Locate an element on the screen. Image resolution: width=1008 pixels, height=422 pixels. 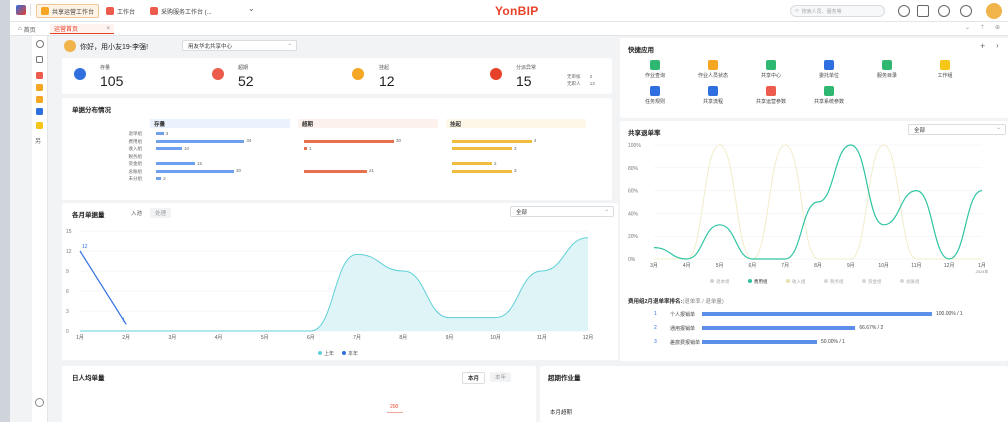
bar-value: 4 is located at coordinates (535, 140).